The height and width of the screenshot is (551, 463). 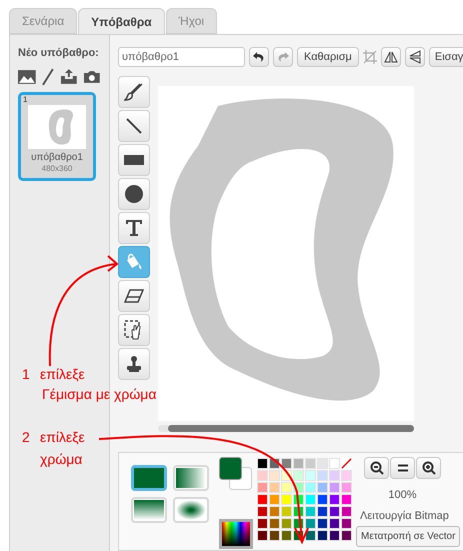 I want to click on rectangle-icon, so click(x=134, y=160).